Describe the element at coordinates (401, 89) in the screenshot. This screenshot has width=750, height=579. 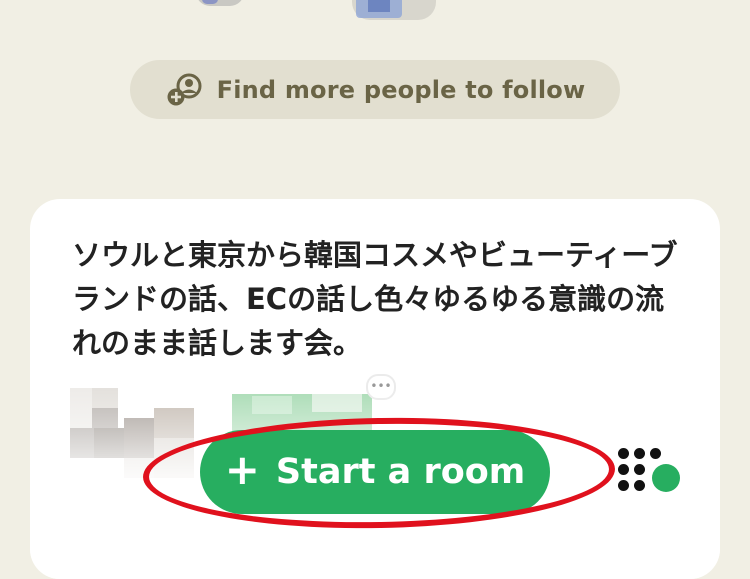
I see `find-more-people-label: Find more people to follow` at that location.